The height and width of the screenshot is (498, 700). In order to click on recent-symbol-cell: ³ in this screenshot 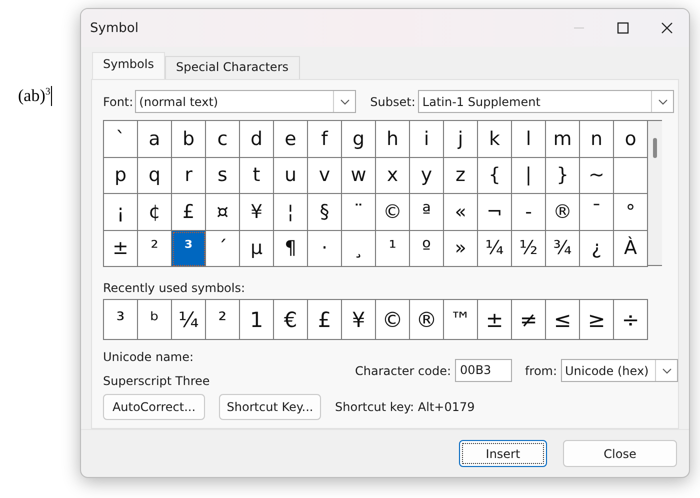, I will do `click(121, 320)`.